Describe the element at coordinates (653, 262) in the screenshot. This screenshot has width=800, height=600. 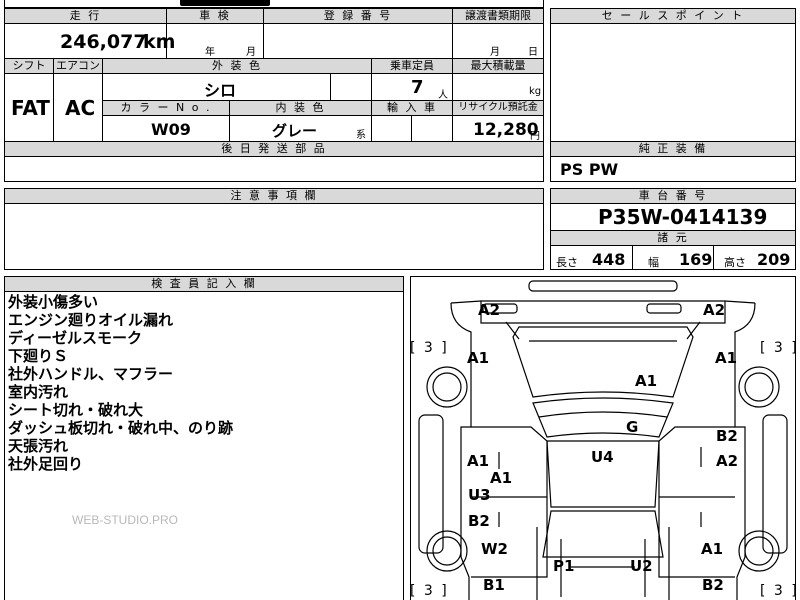
I see `width-label: 幅` at that location.